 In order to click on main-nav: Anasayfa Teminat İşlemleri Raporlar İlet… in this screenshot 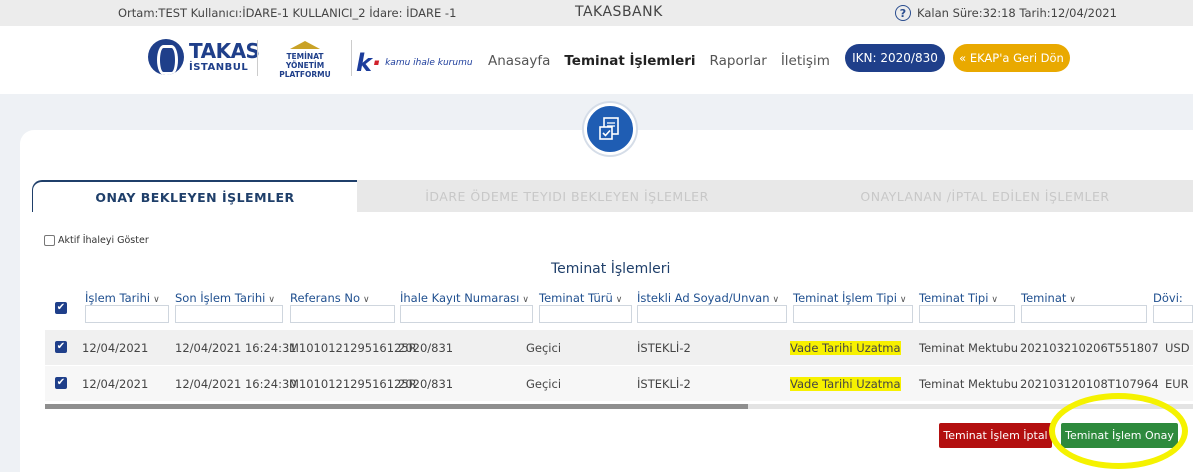, I will do `click(659, 61)`.